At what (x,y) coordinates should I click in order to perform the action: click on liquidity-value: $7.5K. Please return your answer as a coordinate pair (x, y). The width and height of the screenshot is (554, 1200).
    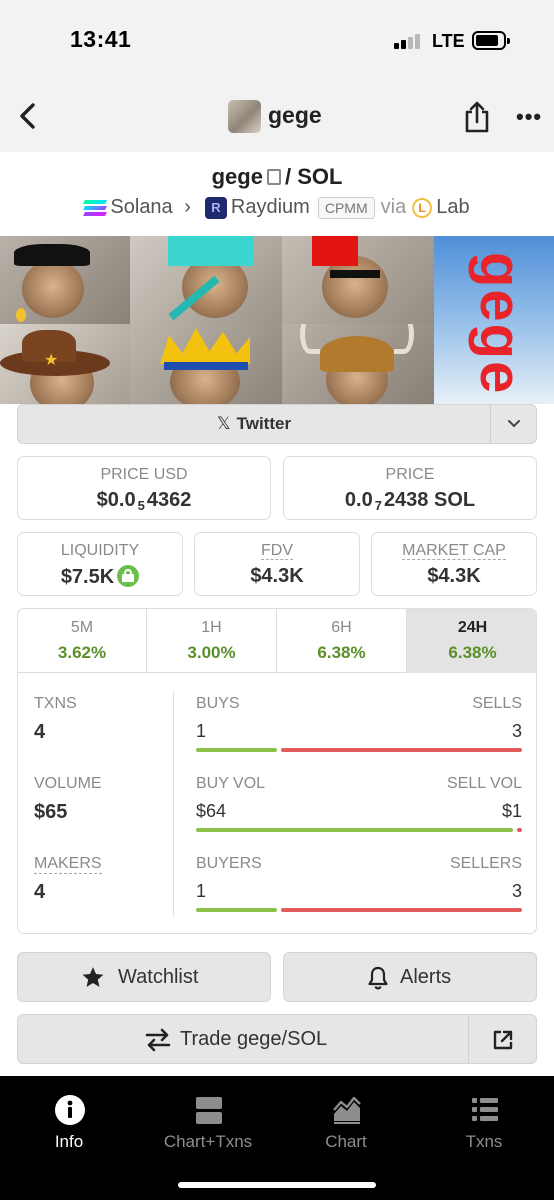
    Looking at the image, I should click on (100, 577).